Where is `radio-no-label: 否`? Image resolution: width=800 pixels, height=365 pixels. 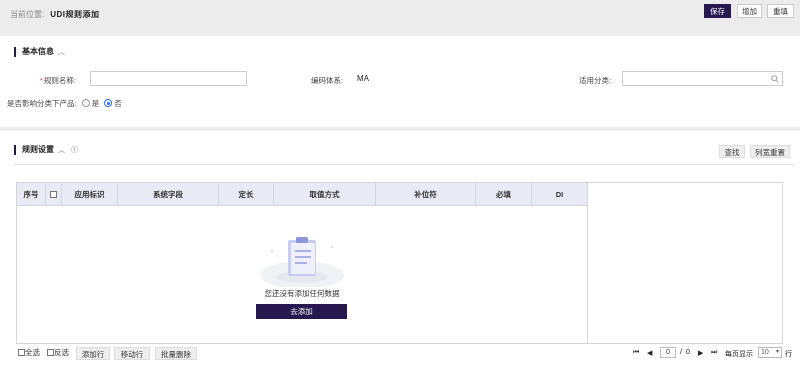
radio-no-label: 否 is located at coordinates (118, 103).